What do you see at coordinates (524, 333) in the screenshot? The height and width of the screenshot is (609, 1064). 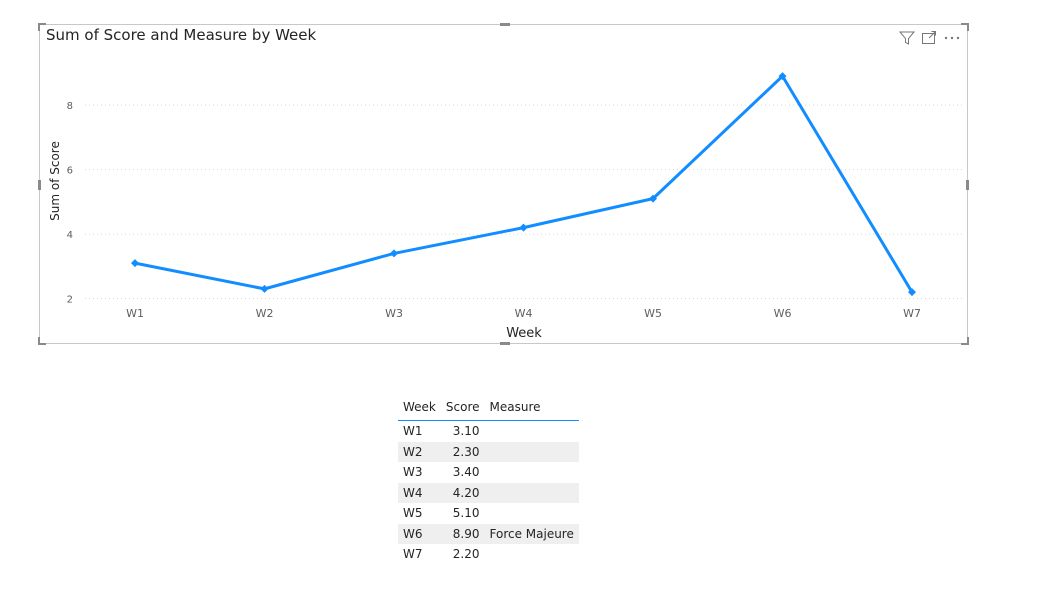 I see `x-axis-title: Week` at bounding box center [524, 333].